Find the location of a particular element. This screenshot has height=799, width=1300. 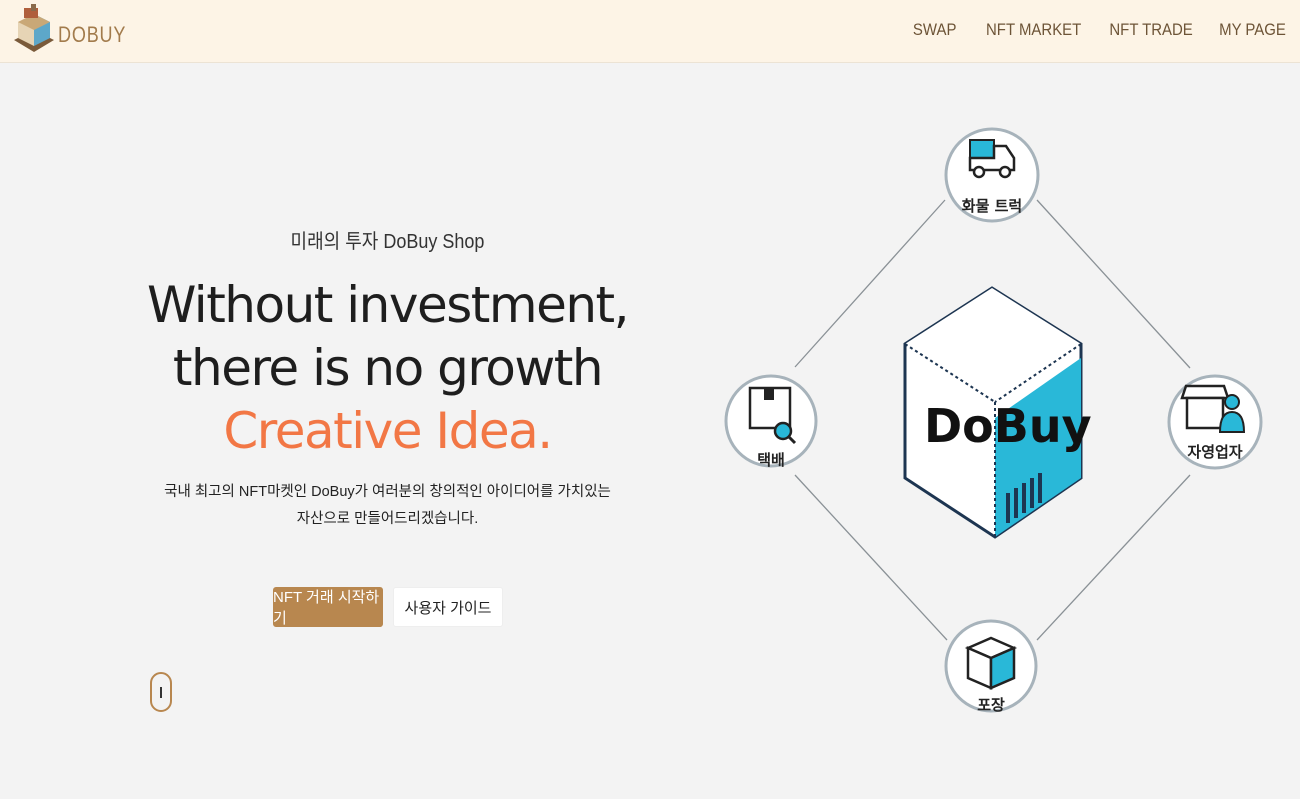

packaging-node: 포장 is located at coordinates (991, 666).